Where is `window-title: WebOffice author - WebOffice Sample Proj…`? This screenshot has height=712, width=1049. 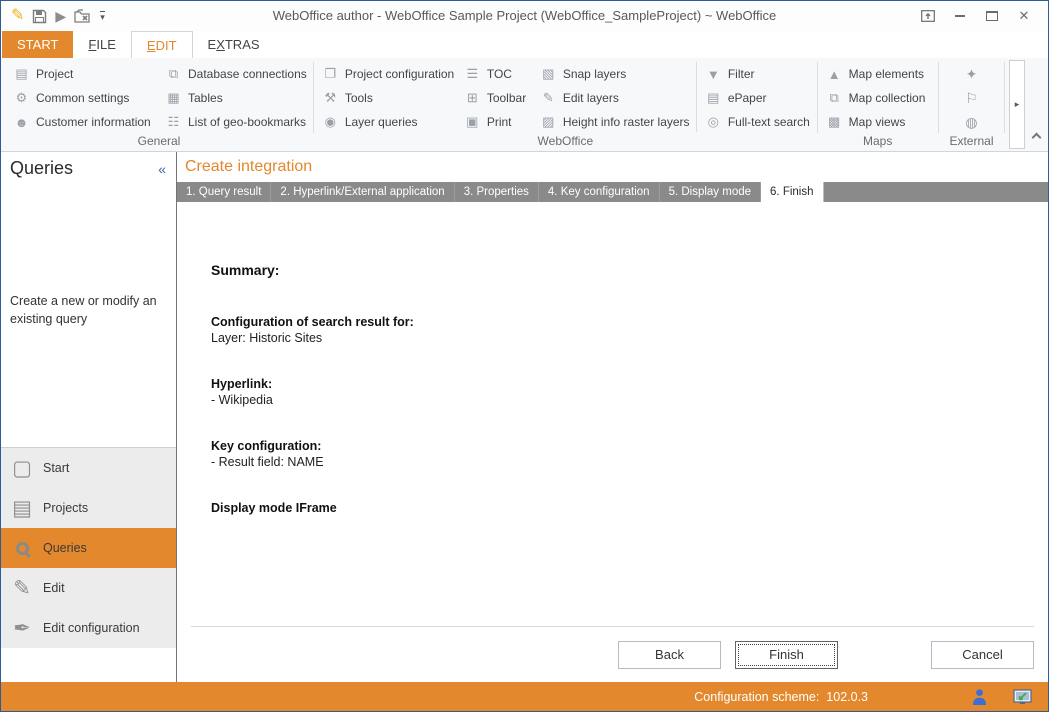 window-title: WebOffice author - WebOffice Sample Proj… is located at coordinates (524, 15).